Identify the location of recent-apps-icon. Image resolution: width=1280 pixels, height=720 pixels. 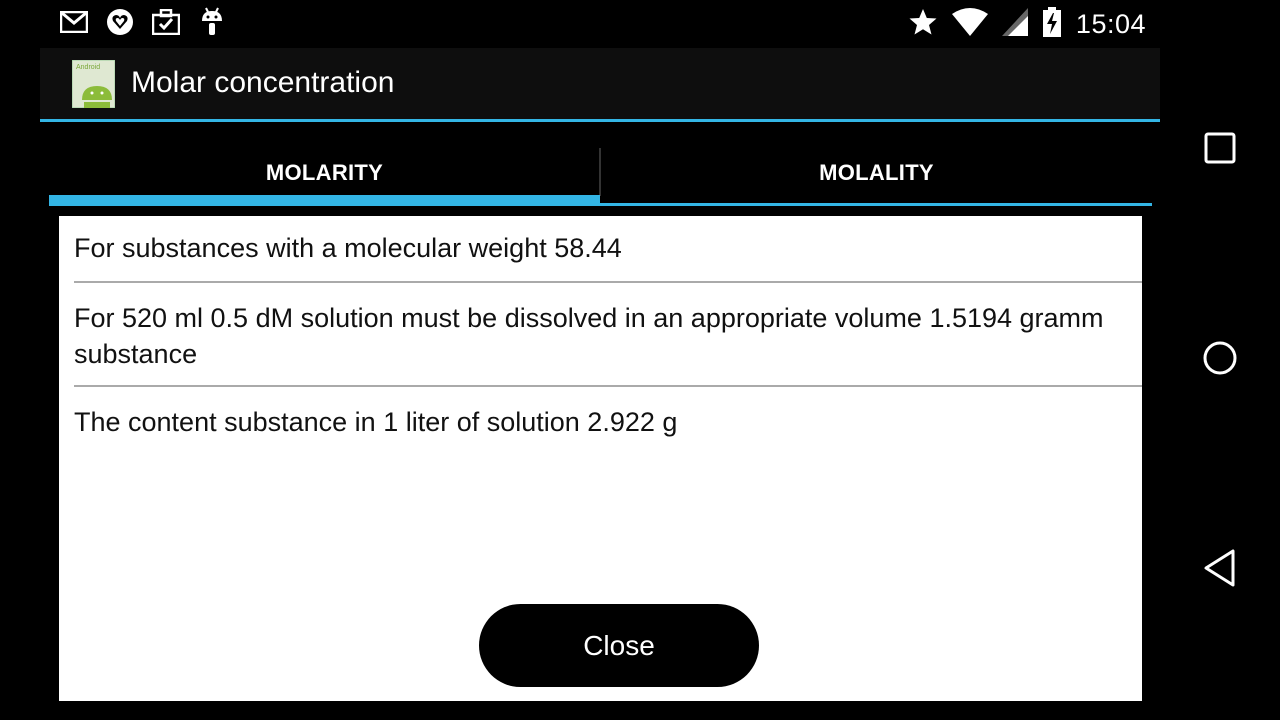
(1220, 150).